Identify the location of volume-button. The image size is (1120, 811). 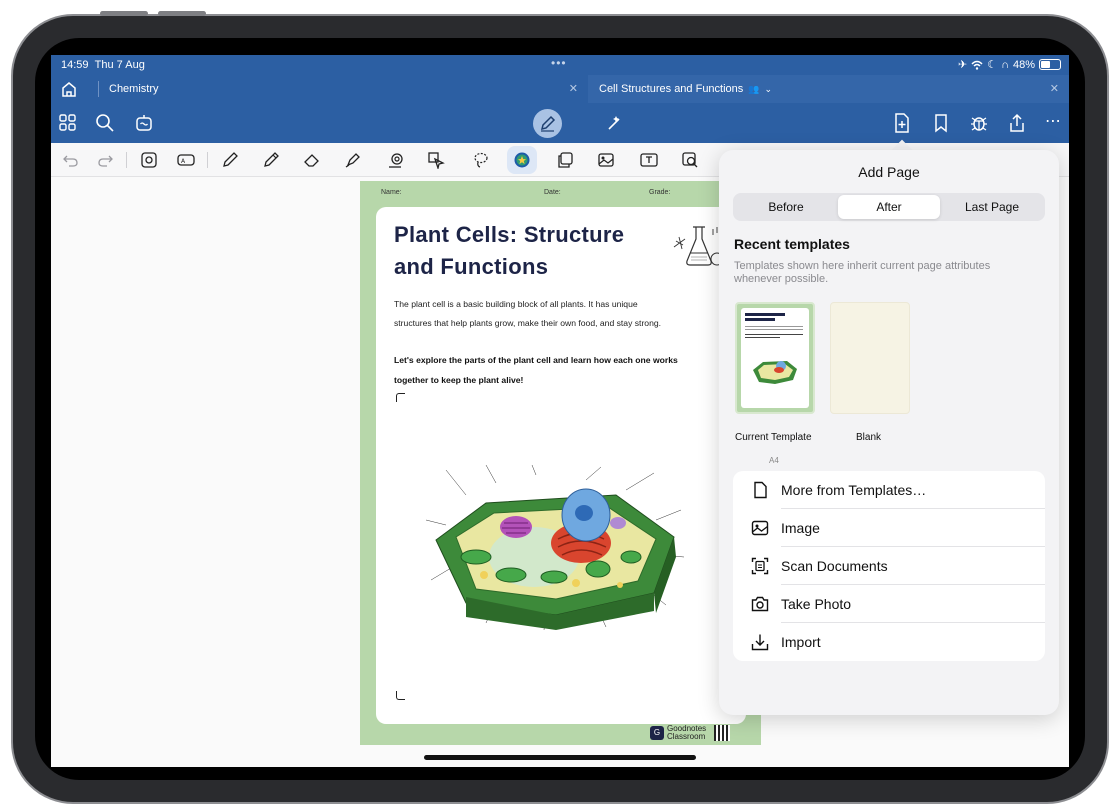
(124, 13).